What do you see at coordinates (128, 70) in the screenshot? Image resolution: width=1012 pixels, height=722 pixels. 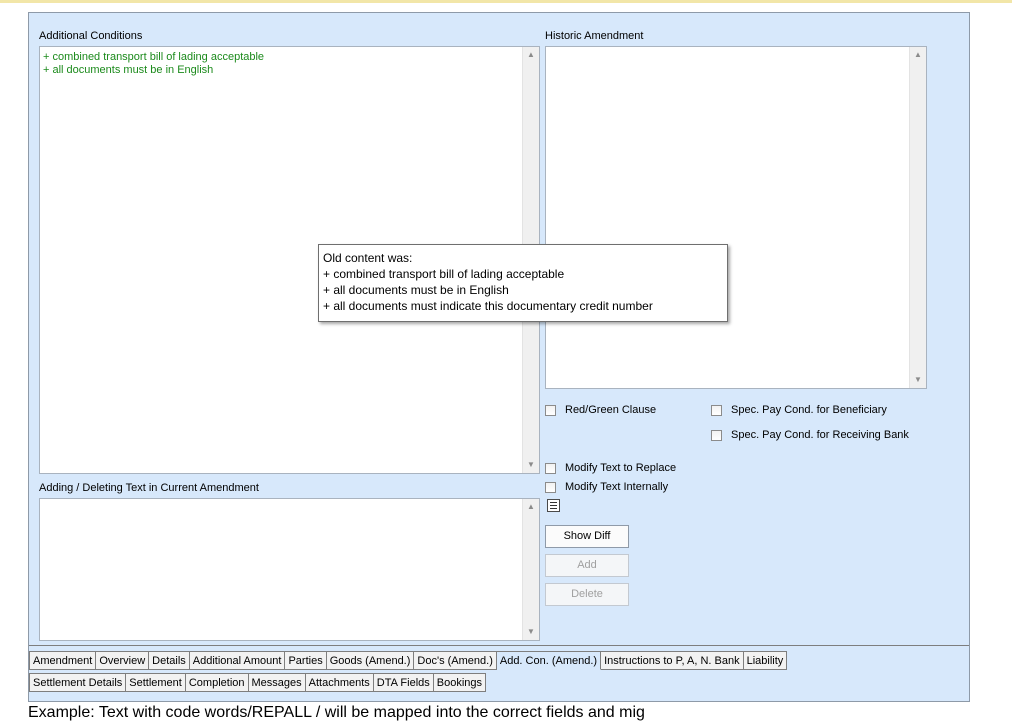 I see `condition-line: + all documents must be in English` at bounding box center [128, 70].